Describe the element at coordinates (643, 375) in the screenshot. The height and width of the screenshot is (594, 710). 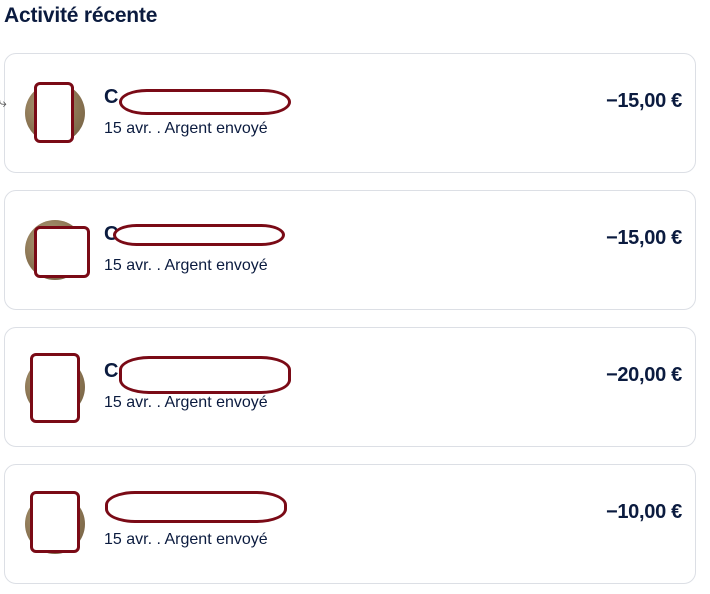
I see `transaction-amount: −20,00 €` at that location.